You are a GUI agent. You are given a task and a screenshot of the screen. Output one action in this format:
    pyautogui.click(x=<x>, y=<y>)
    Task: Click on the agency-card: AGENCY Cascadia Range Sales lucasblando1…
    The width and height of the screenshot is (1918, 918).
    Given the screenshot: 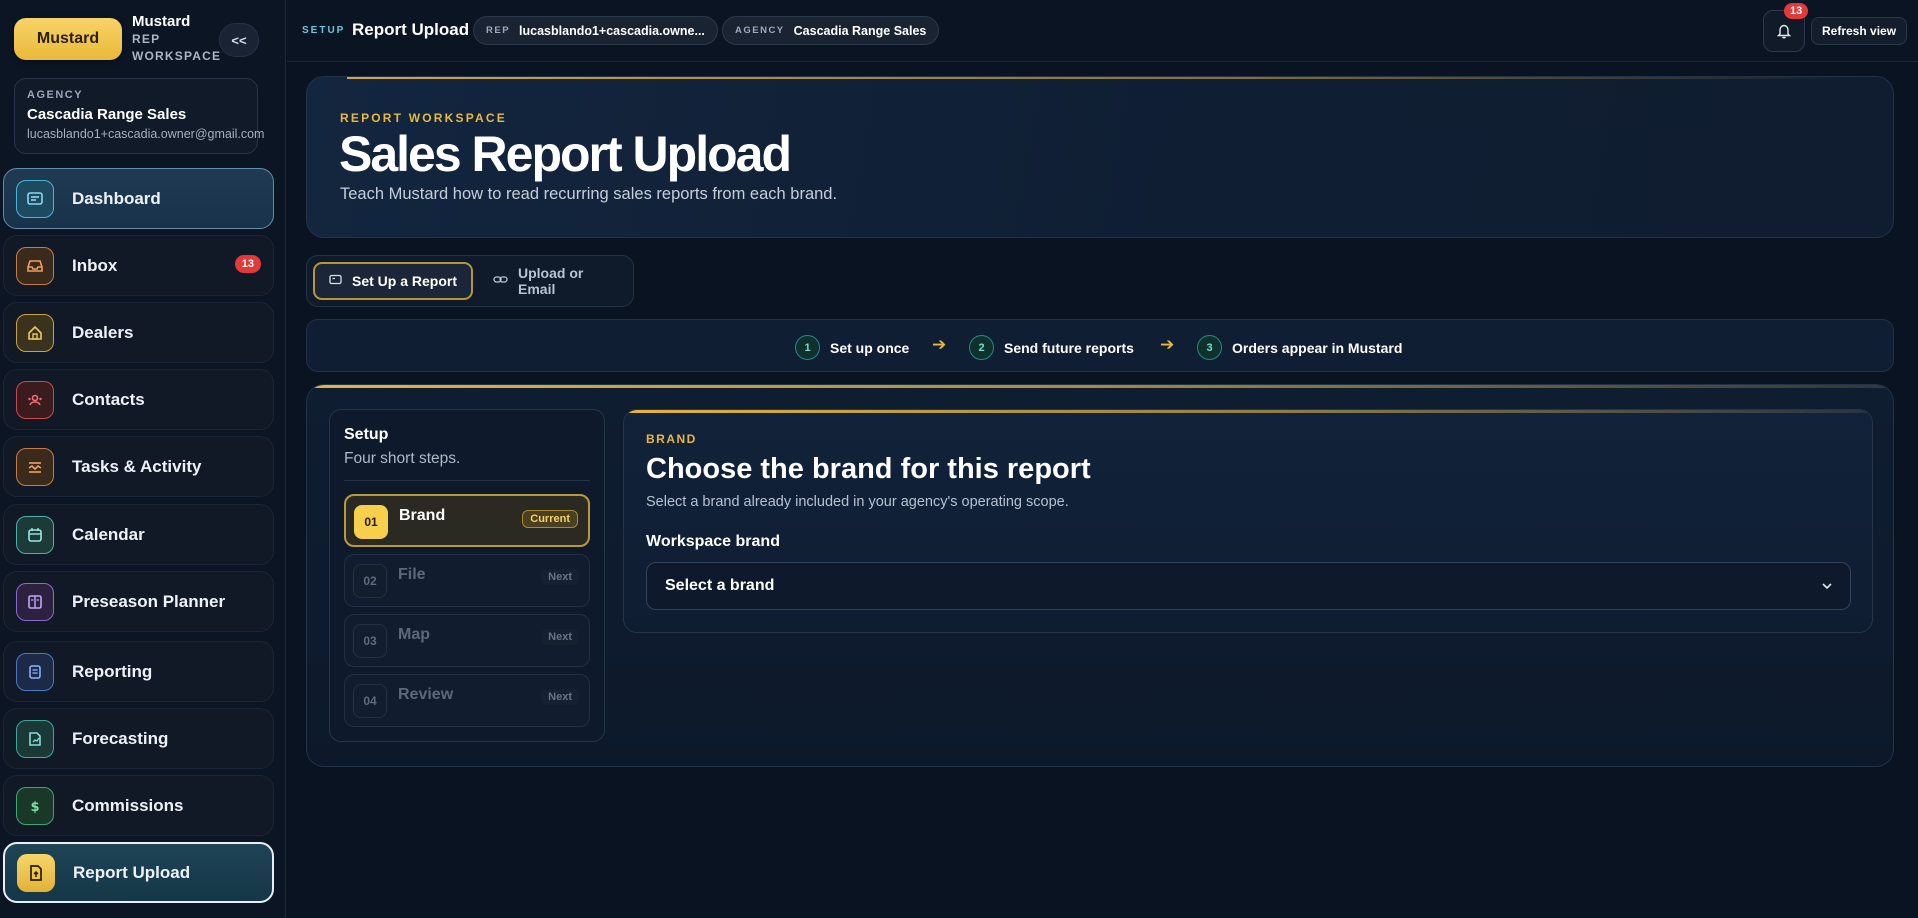 What is the action you would take?
    pyautogui.click(x=139, y=116)
    